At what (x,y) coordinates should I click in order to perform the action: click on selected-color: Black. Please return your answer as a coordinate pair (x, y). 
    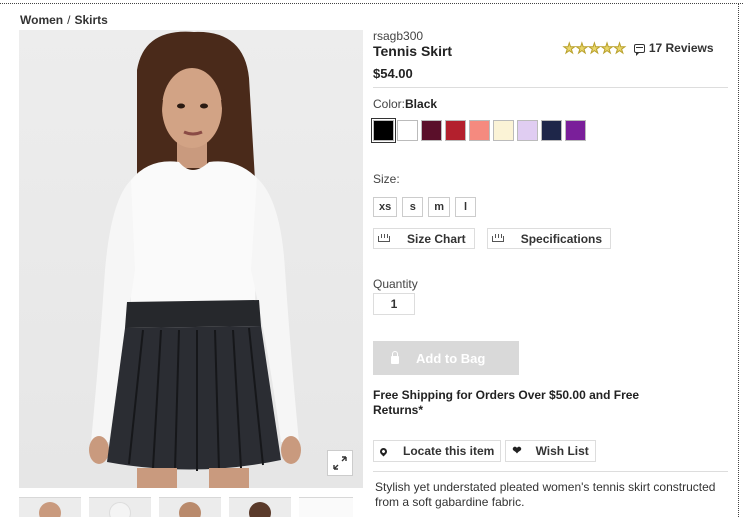
    Looking at the image, I should click on (421, 104).